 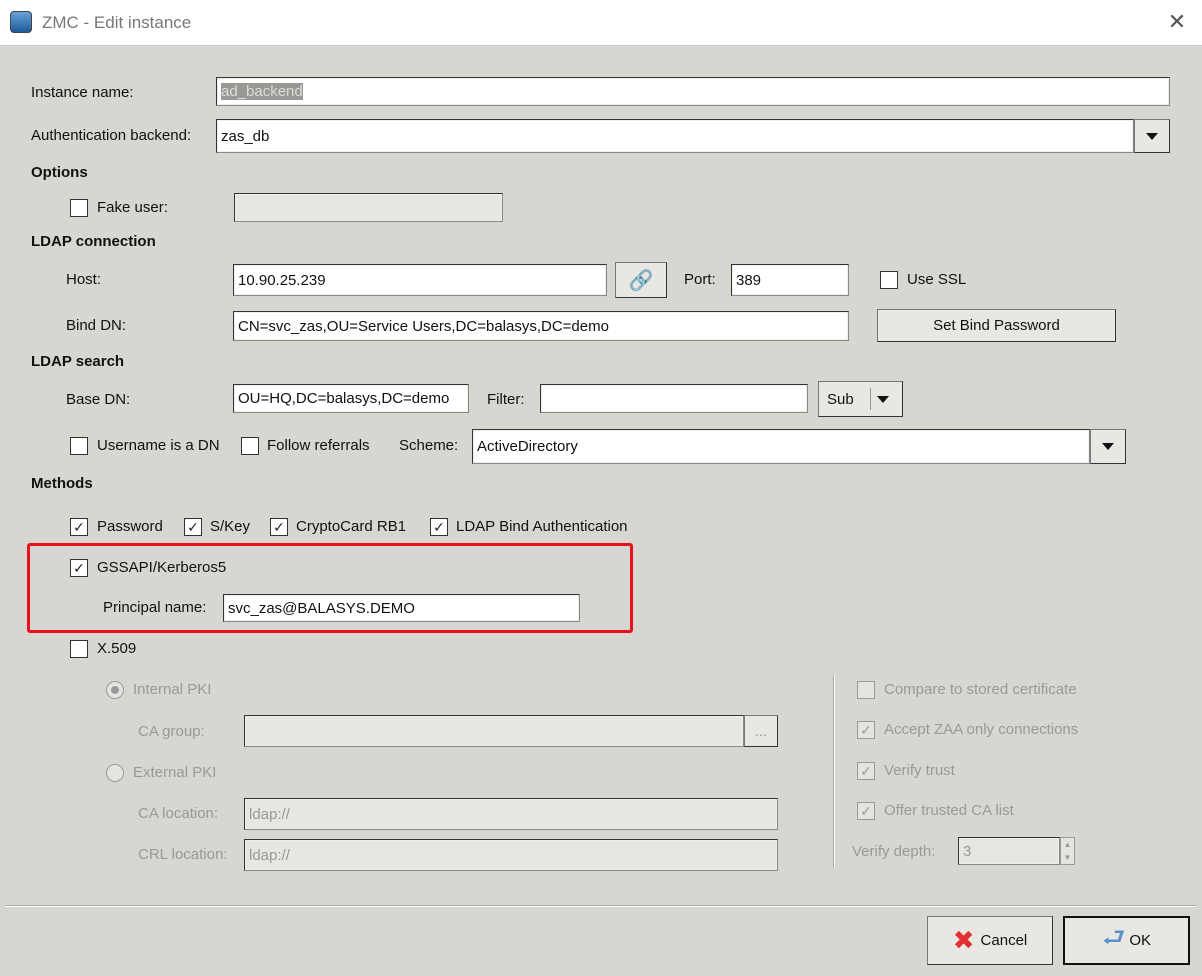 I want to click on verify-depth-label: Verify depth:, so click(x=894, y=851).